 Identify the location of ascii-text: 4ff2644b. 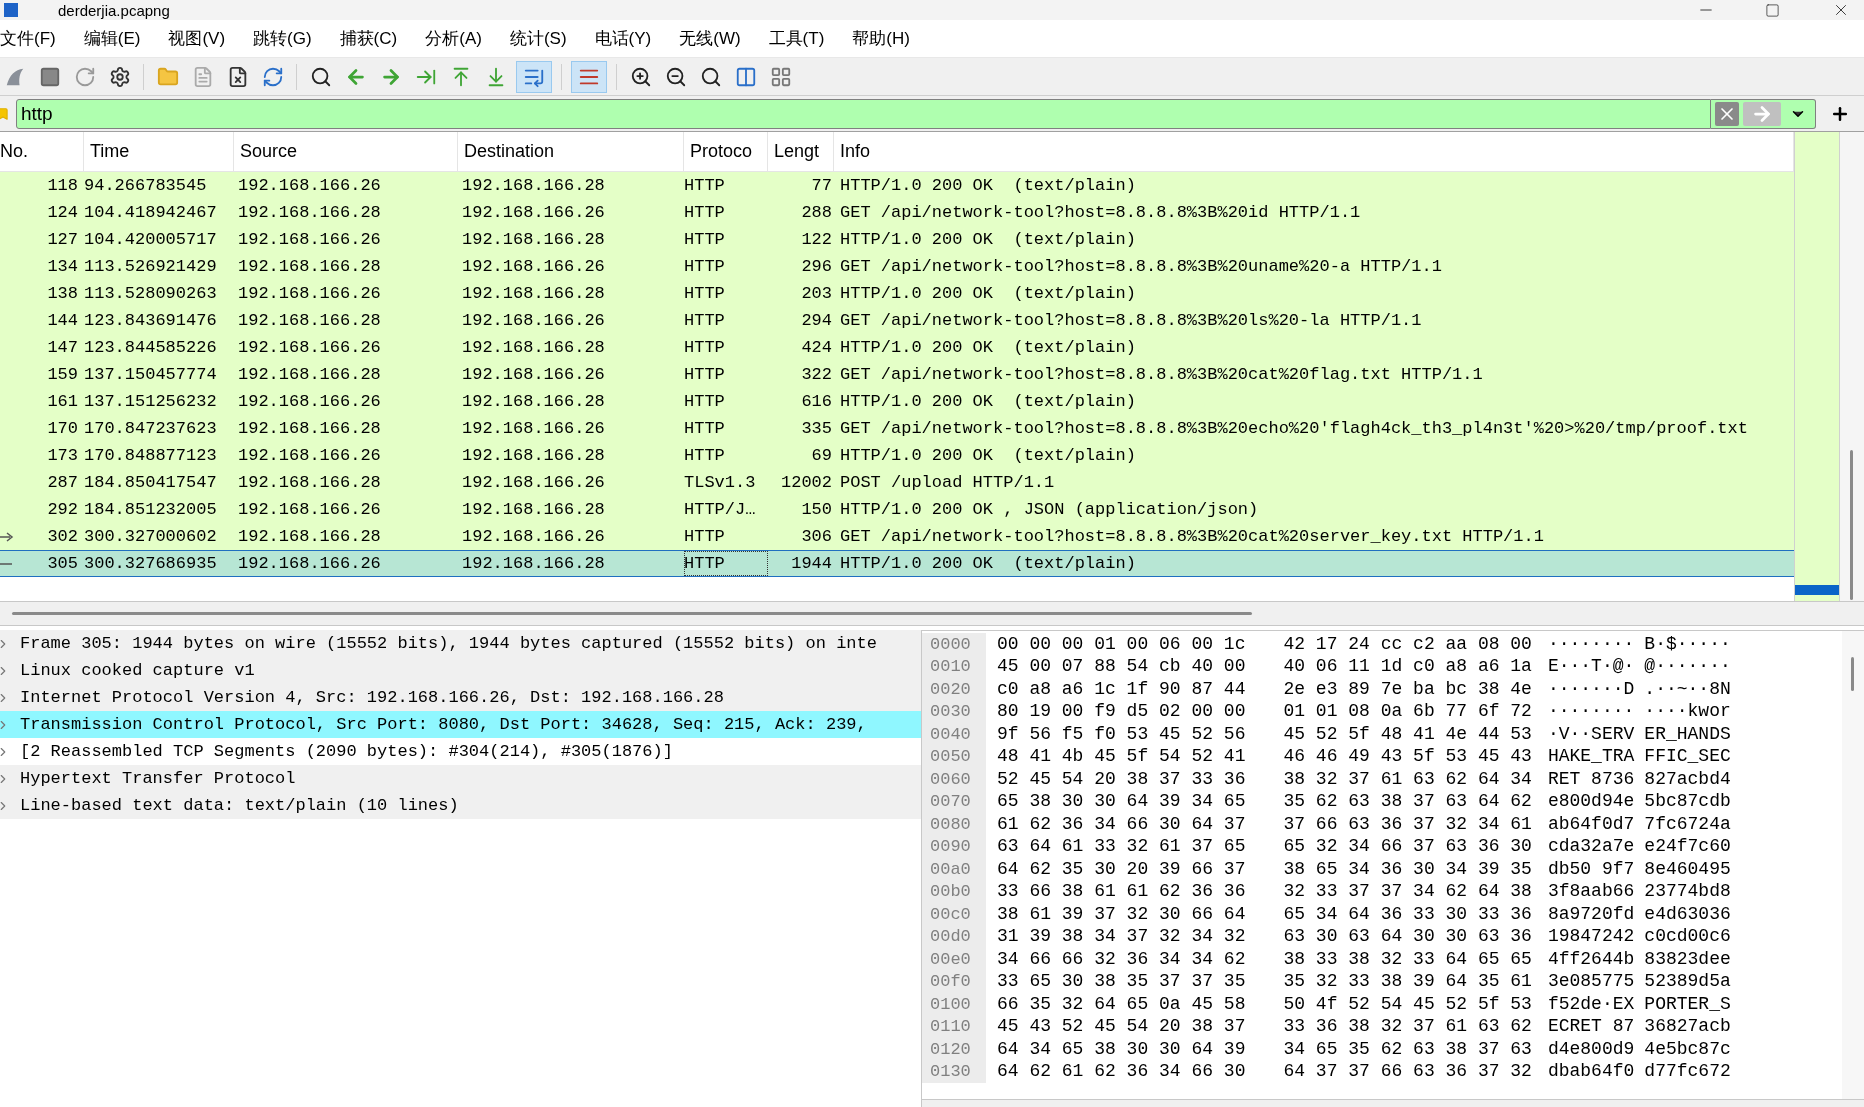
(1591, 959).